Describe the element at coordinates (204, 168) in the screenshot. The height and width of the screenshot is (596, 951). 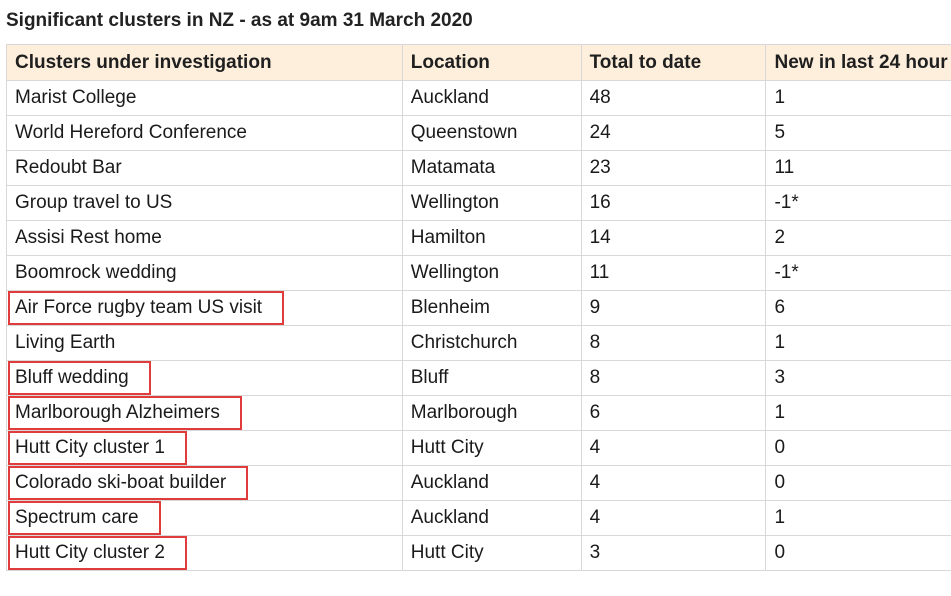
I see `cluster-name-cell: Redoubt Bar` at that location.